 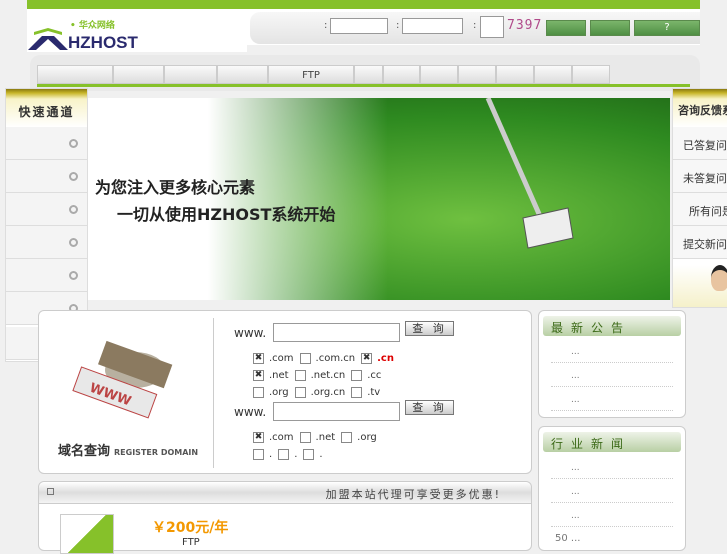 I want to click on news-title: 行业新闻, so click(x=612, y=442).